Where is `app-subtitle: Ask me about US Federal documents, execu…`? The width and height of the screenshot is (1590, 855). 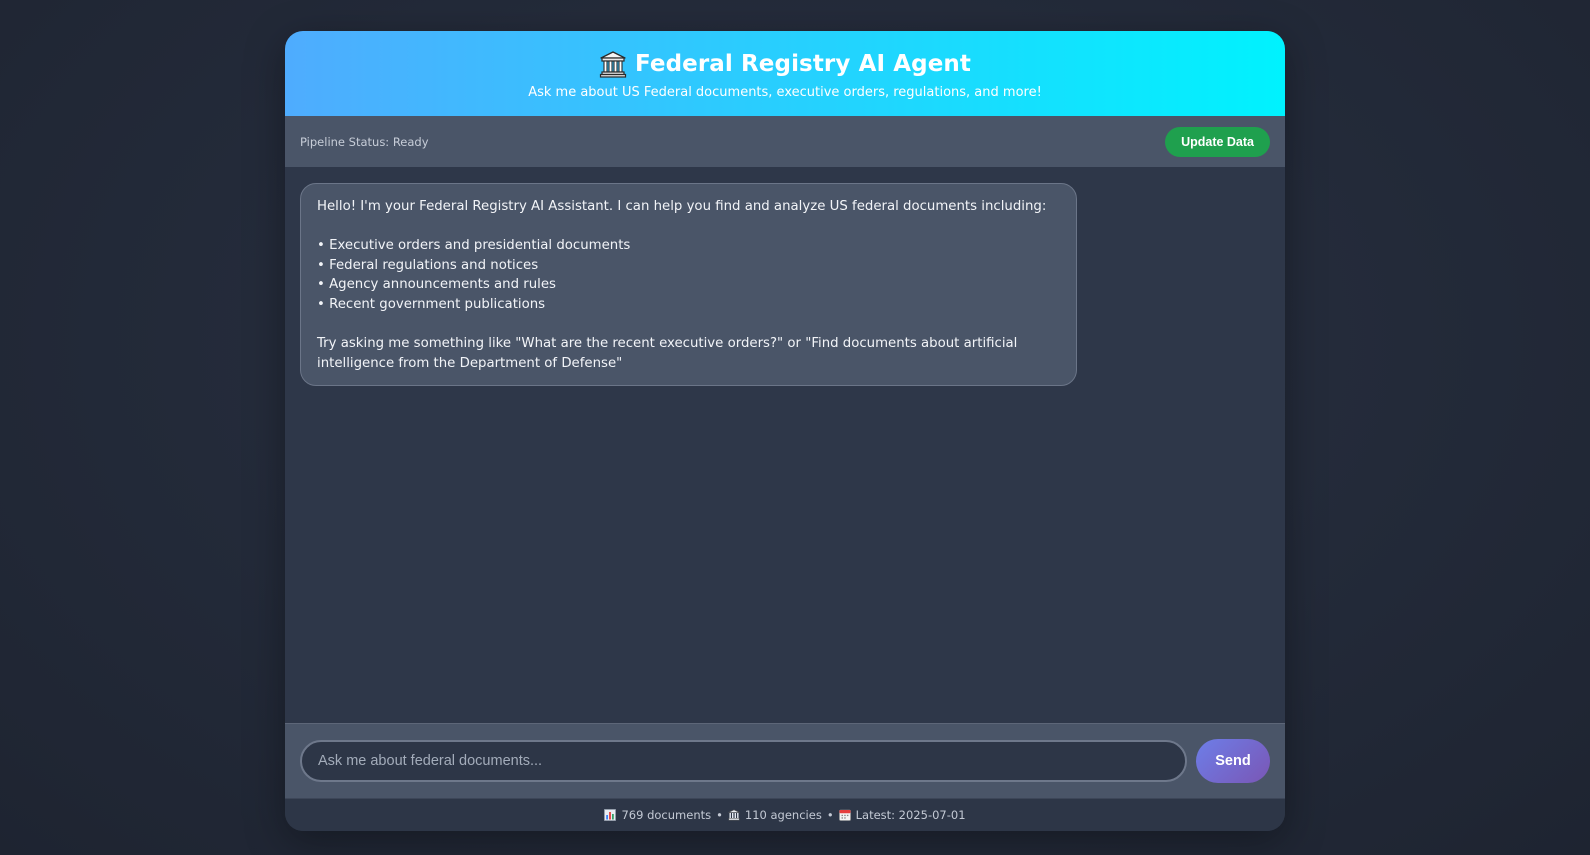 app-subtitle: Ask me about US Federal documents, execu… is located at coordinates (785, 92).